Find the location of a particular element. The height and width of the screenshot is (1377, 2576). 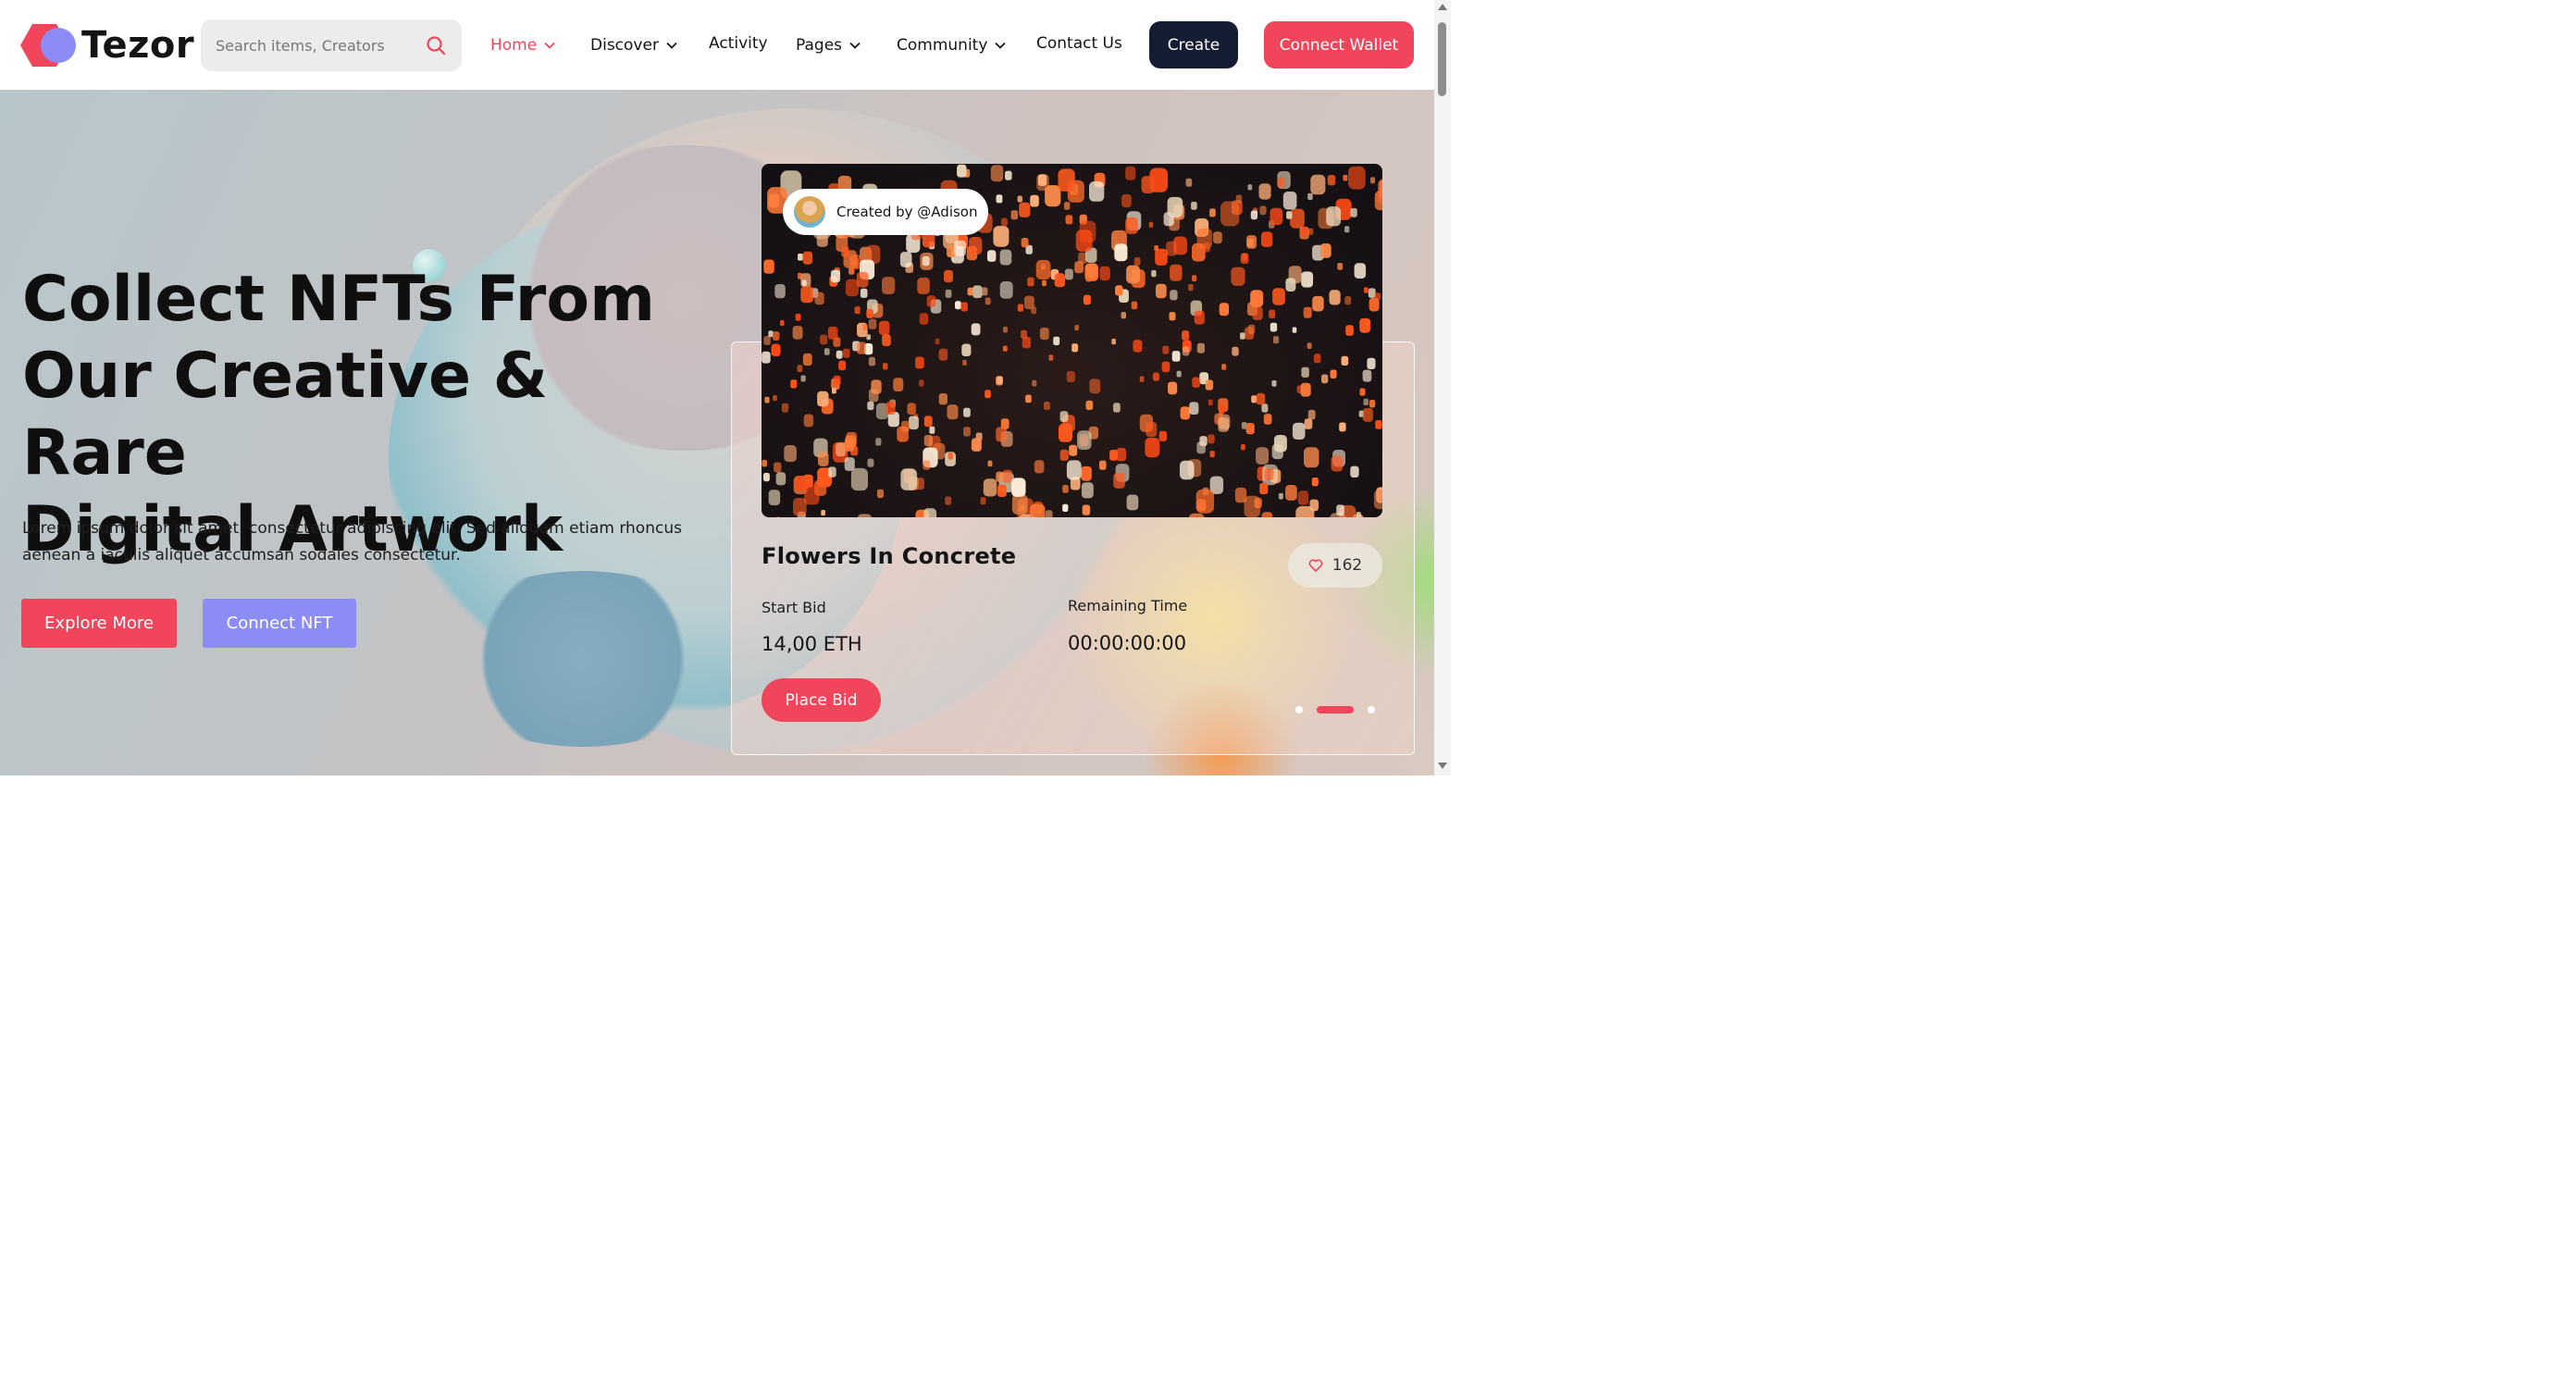

search-icon is located at coordinates (436, 45).